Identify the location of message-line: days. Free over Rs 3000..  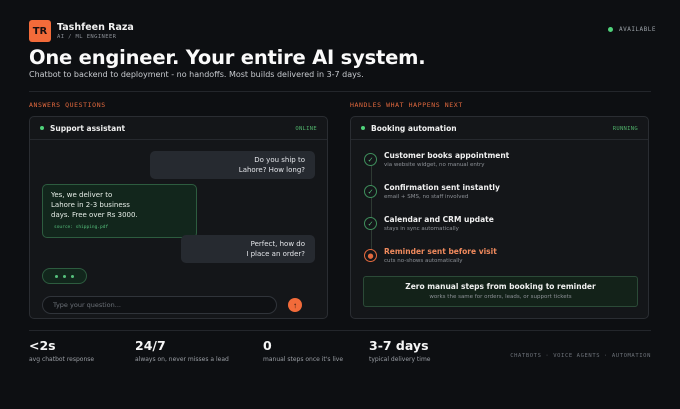
(94, 215).